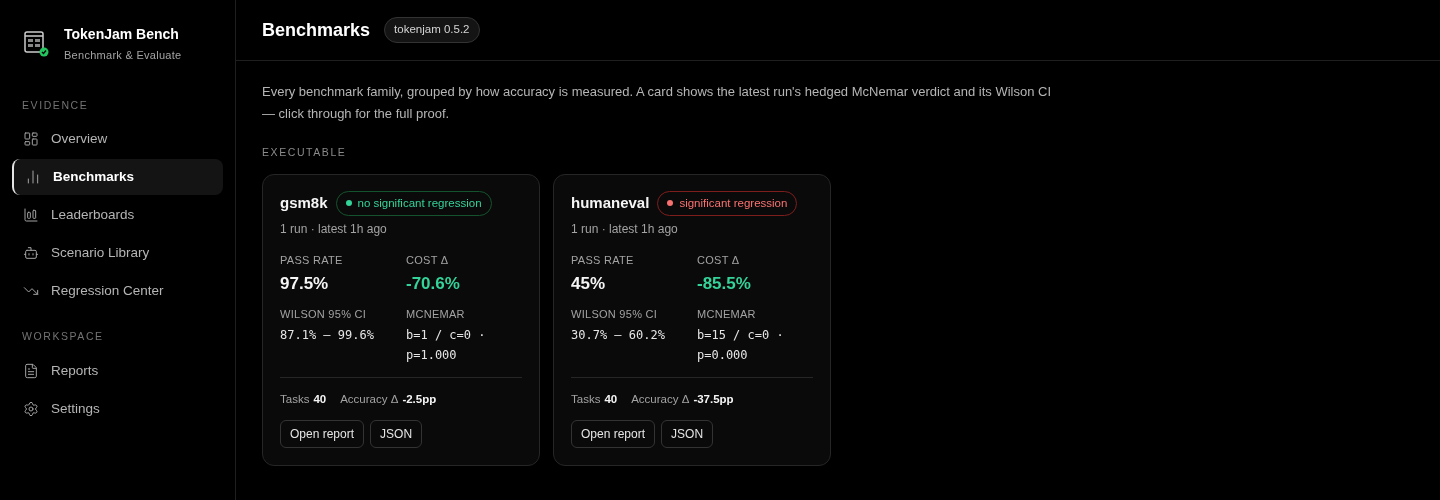 The width and height of the screenshot is (1440, 500). What do you see at coordinates (305, 152) in the screenshot?
I see `group-heading: EXECUTABLE` at bounding box center [305, 152].